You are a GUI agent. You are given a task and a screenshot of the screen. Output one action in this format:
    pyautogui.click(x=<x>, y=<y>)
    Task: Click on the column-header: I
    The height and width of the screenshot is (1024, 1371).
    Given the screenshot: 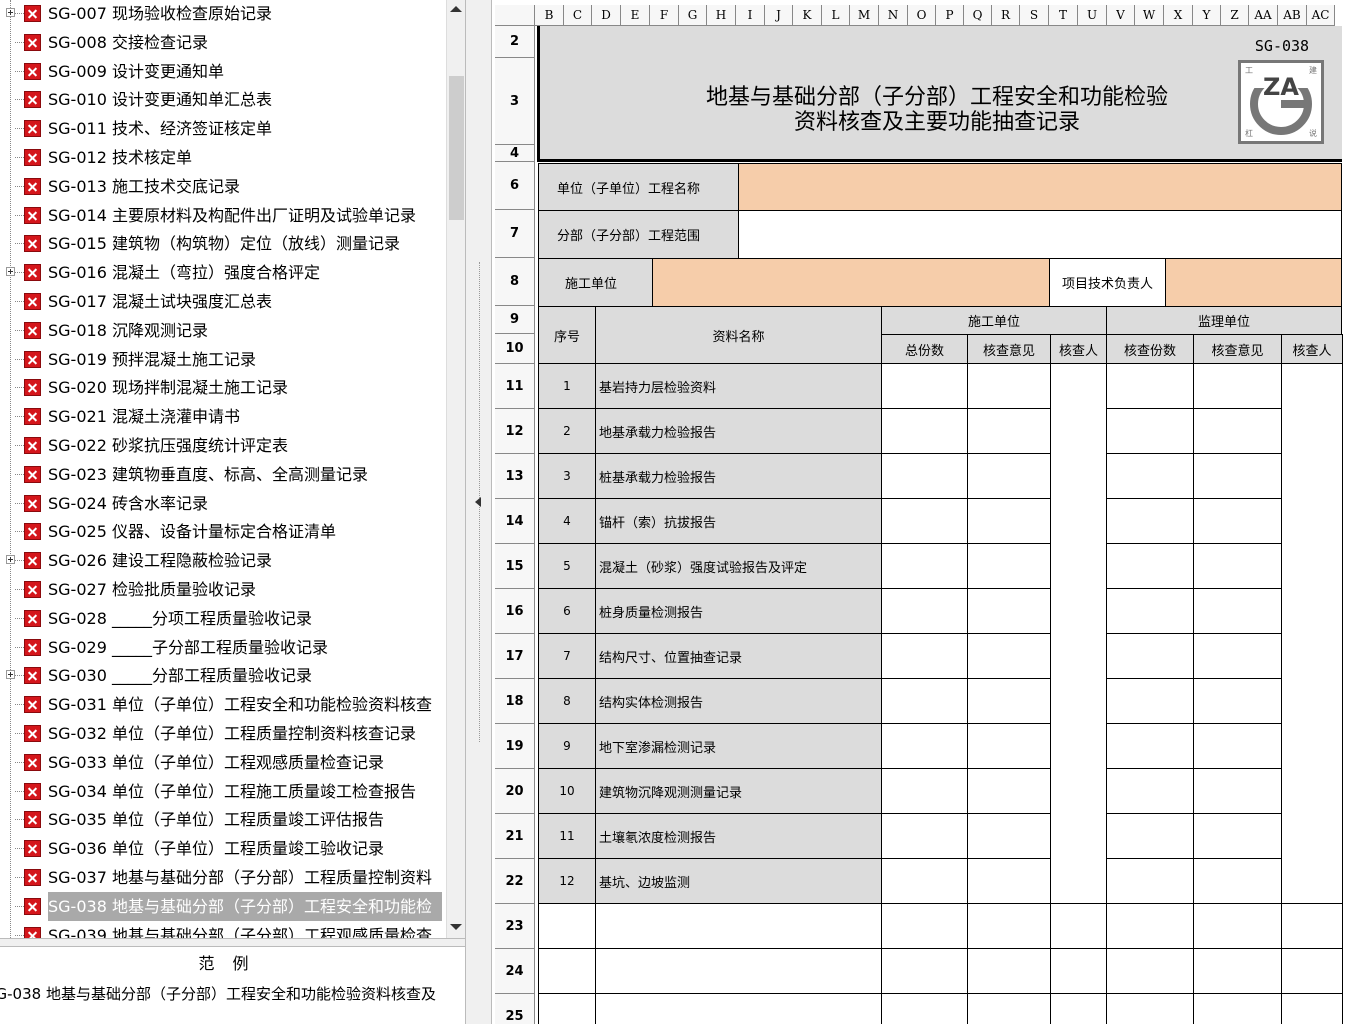 What is the action you would take?
    pyautogui.click(x=750, y=15)
    